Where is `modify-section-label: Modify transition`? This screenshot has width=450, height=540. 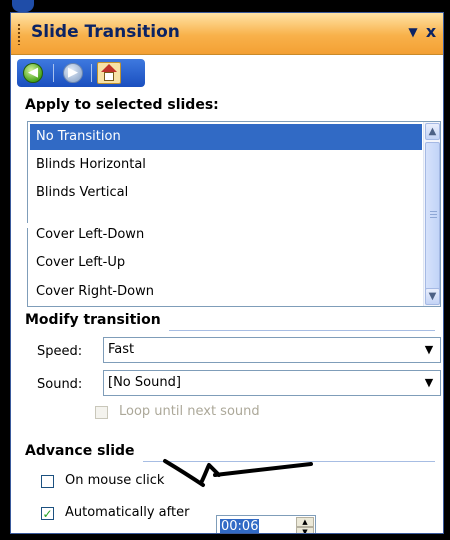
modify-section-label: Modify transition is located at coordinates (93, 320).